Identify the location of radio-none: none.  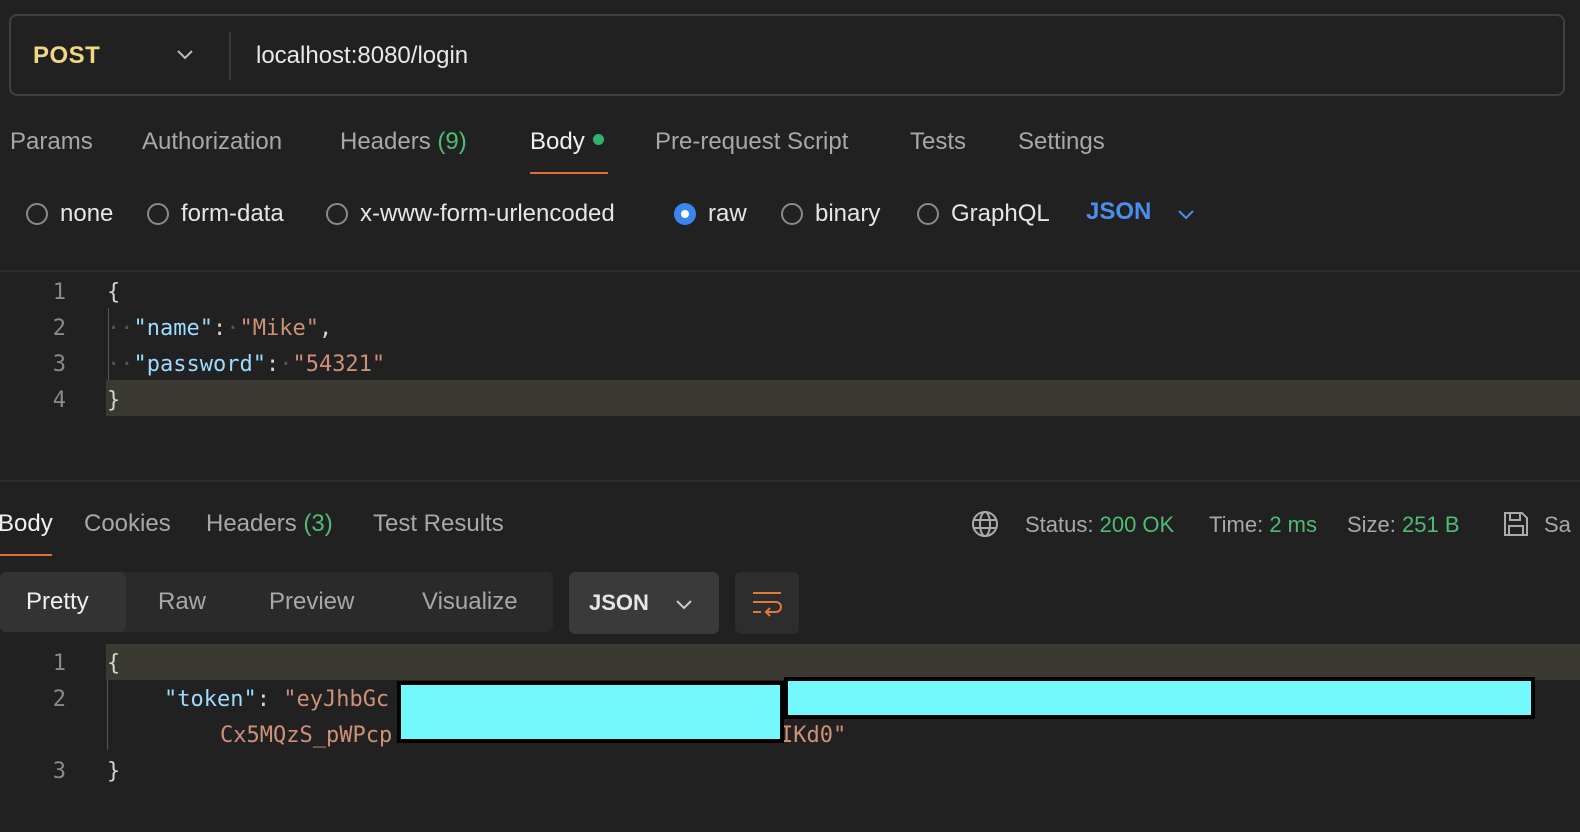
(69, 214).